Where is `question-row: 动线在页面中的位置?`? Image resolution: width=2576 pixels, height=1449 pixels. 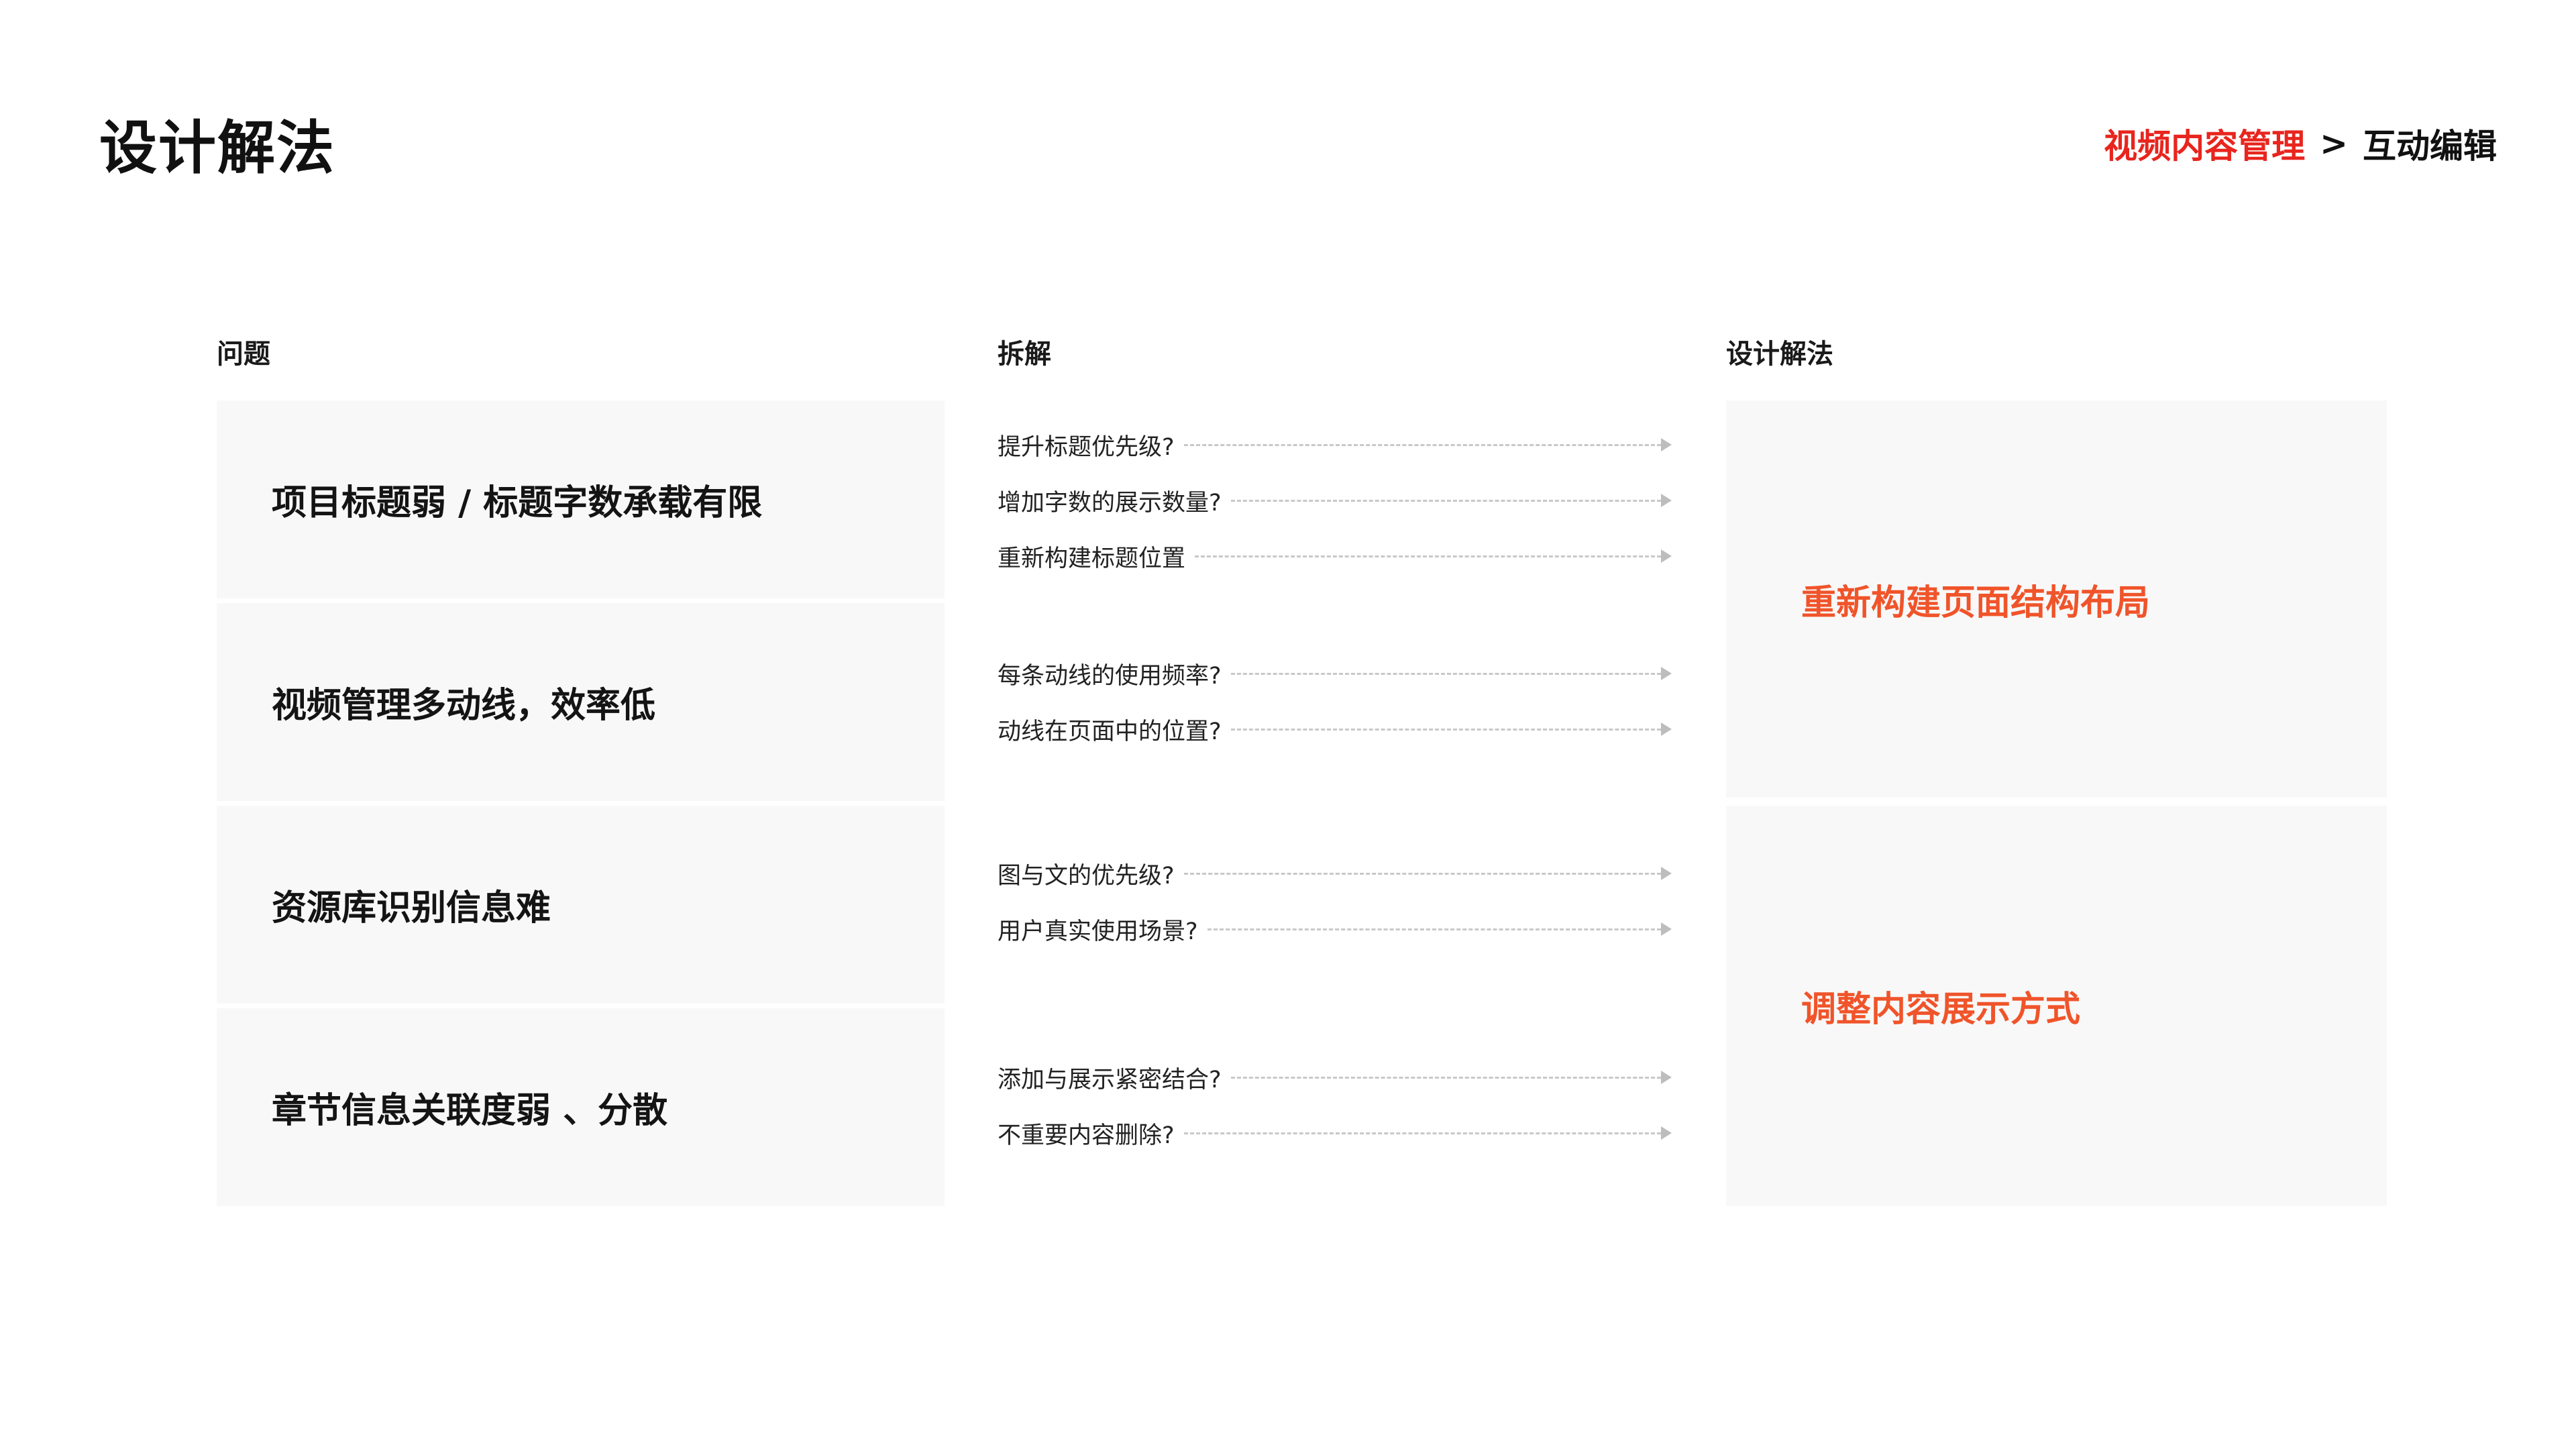
question-row: 动线在页面中的位置? is located at coordinates (1335, 729).